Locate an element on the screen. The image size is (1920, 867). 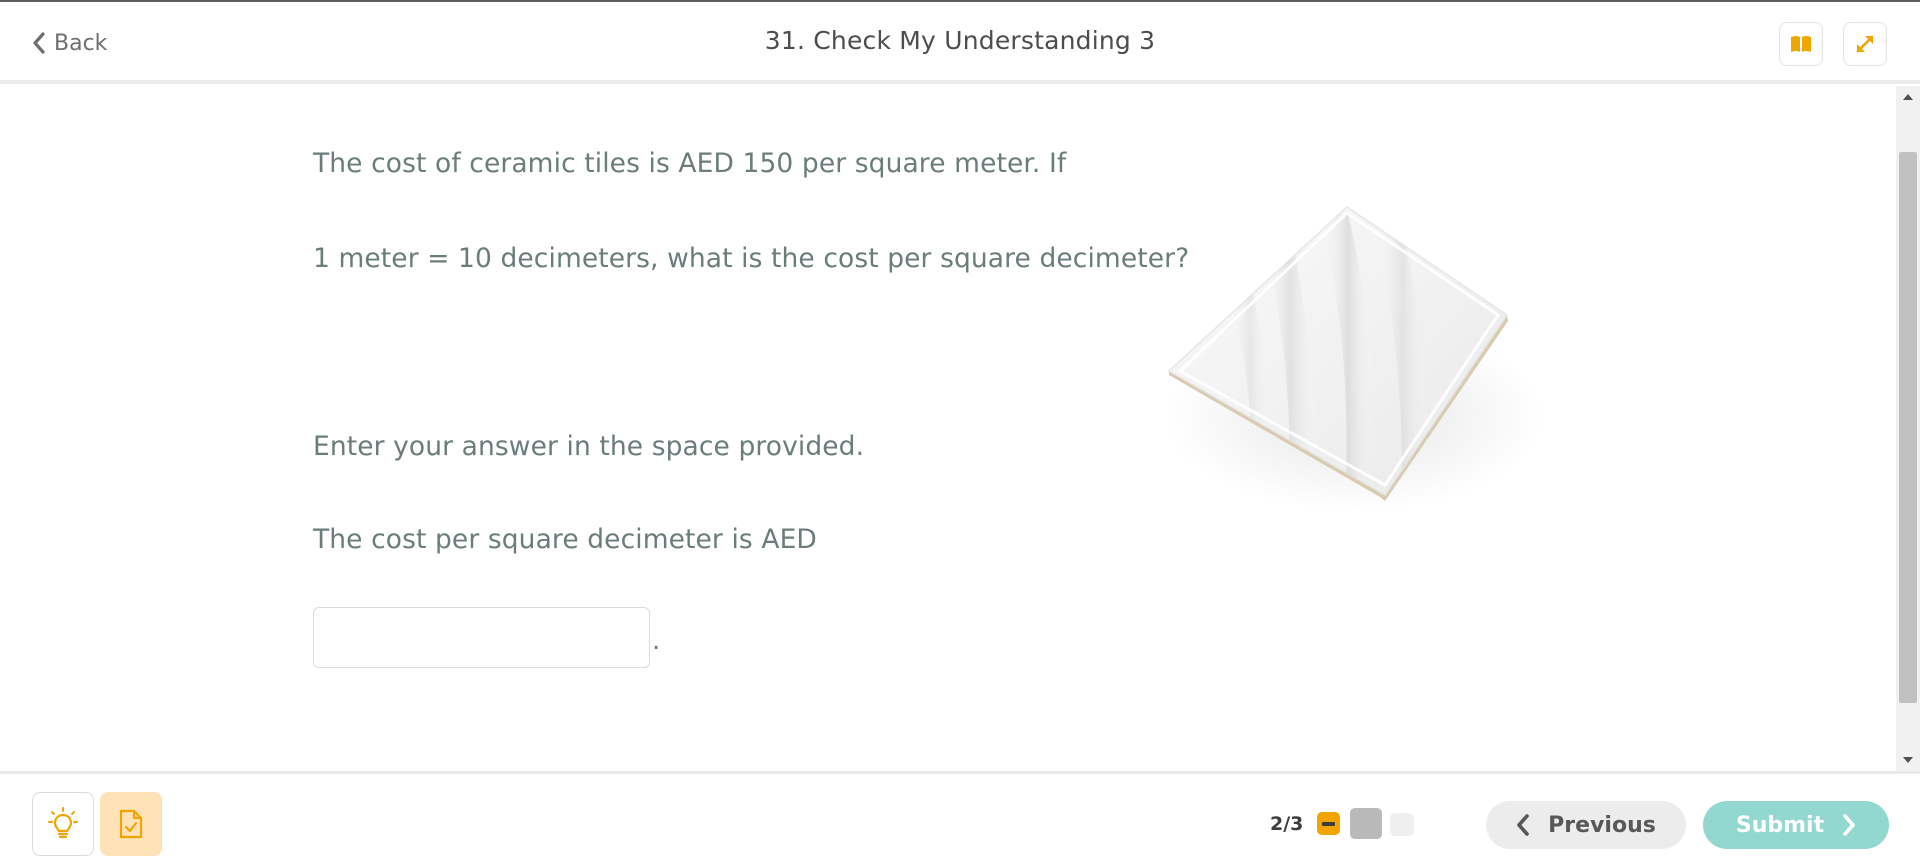
vertical-scrollbar is located at coordinates (1908, 428).